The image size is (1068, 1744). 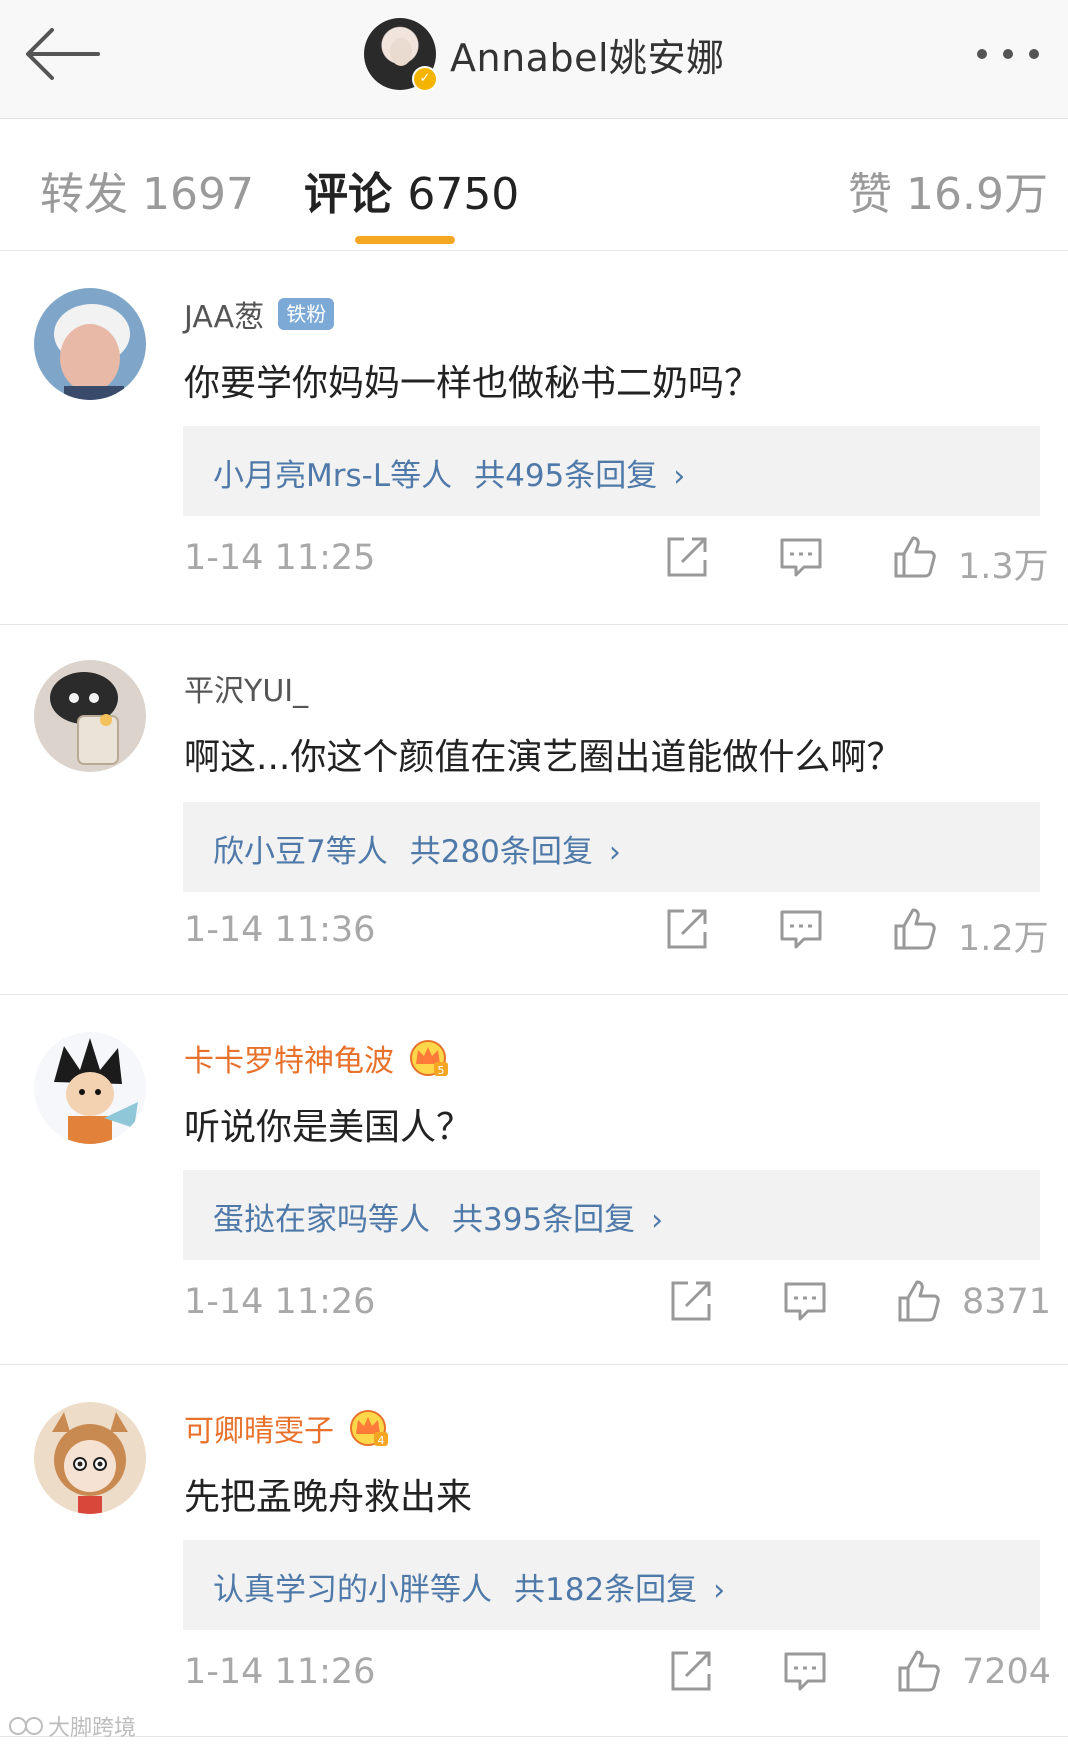 What do you see at coordinates (606, 1590) in the screenshot?
I see `reply-count: 共182条回复` at bounding box center [606, 1590].